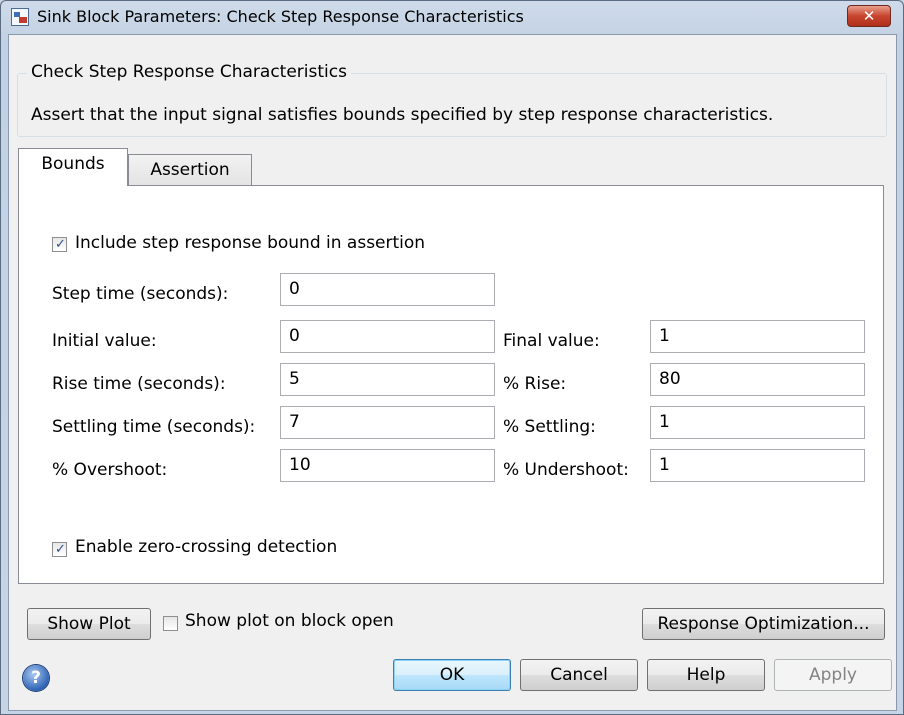 The height and width of the screenshot is (715, 904). I want to click on rise-time-field: 5, so click(387, 379).